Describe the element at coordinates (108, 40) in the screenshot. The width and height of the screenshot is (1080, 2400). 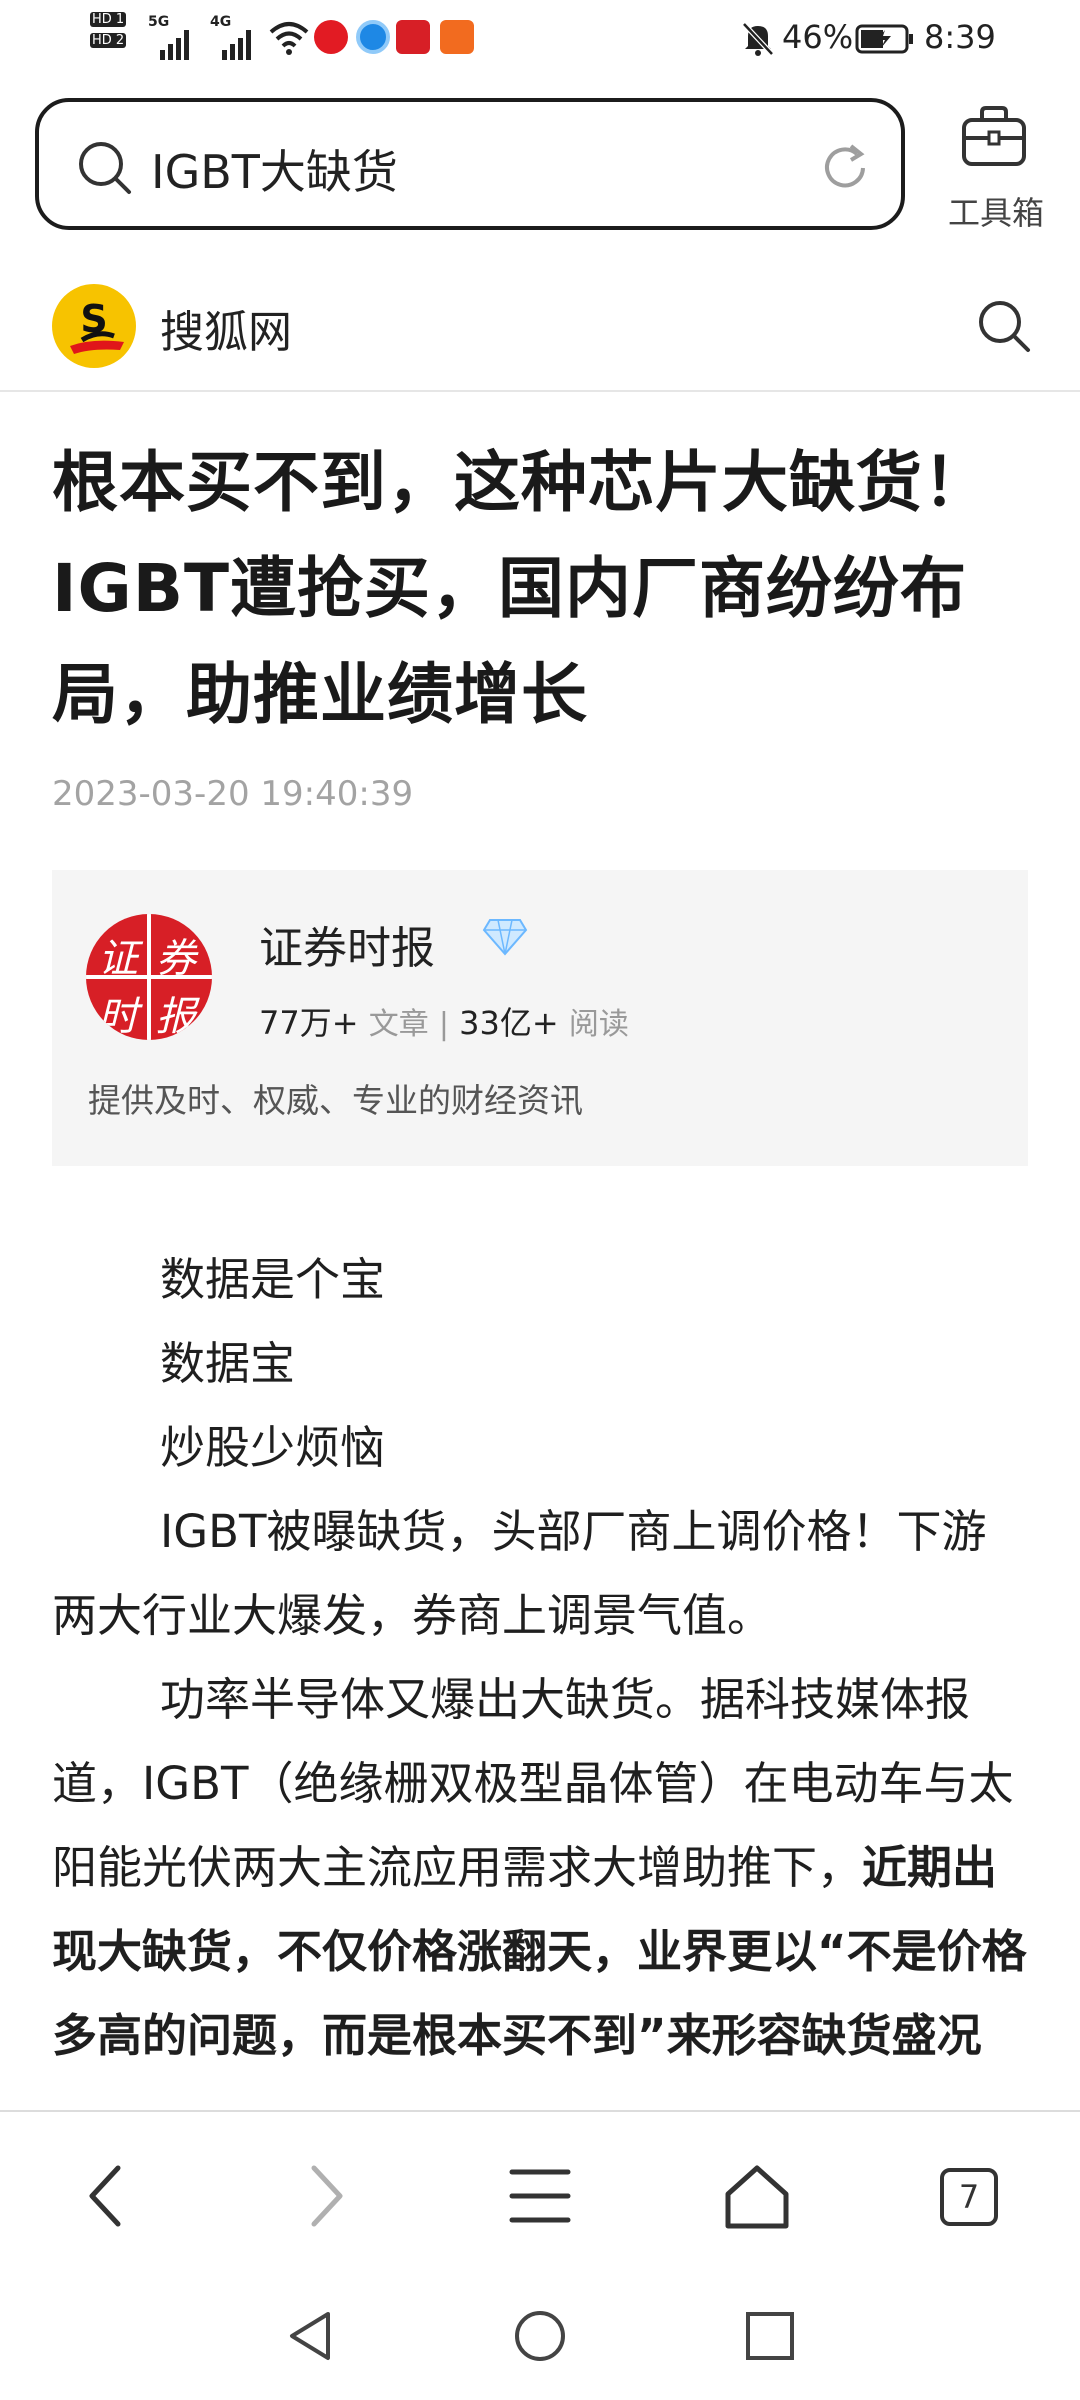
I see `hd2-badge: HD 2` at that location.